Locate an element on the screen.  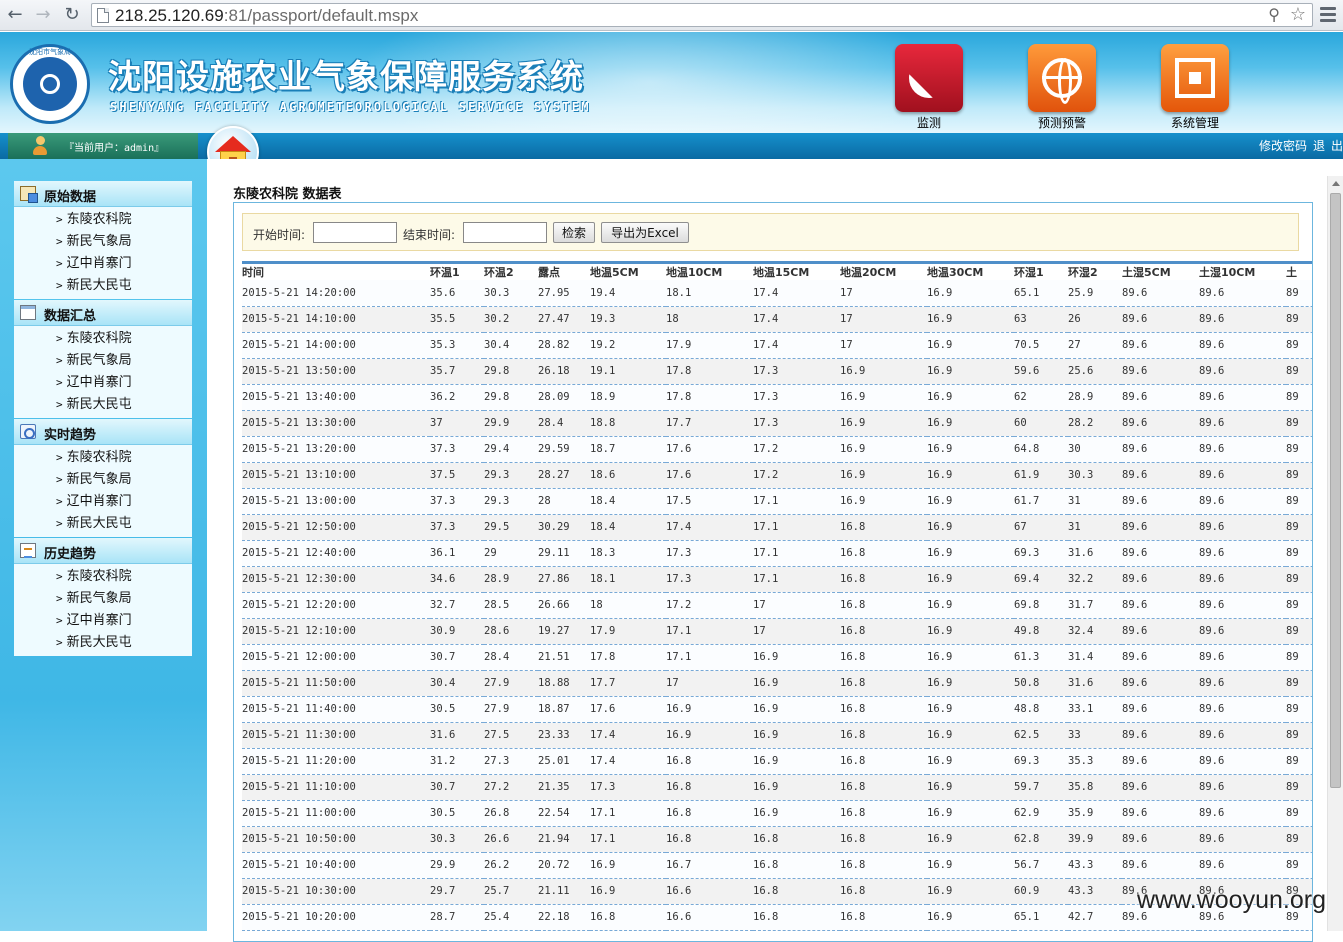
table-cell: 17.3 is located at coordinates (796, 371).